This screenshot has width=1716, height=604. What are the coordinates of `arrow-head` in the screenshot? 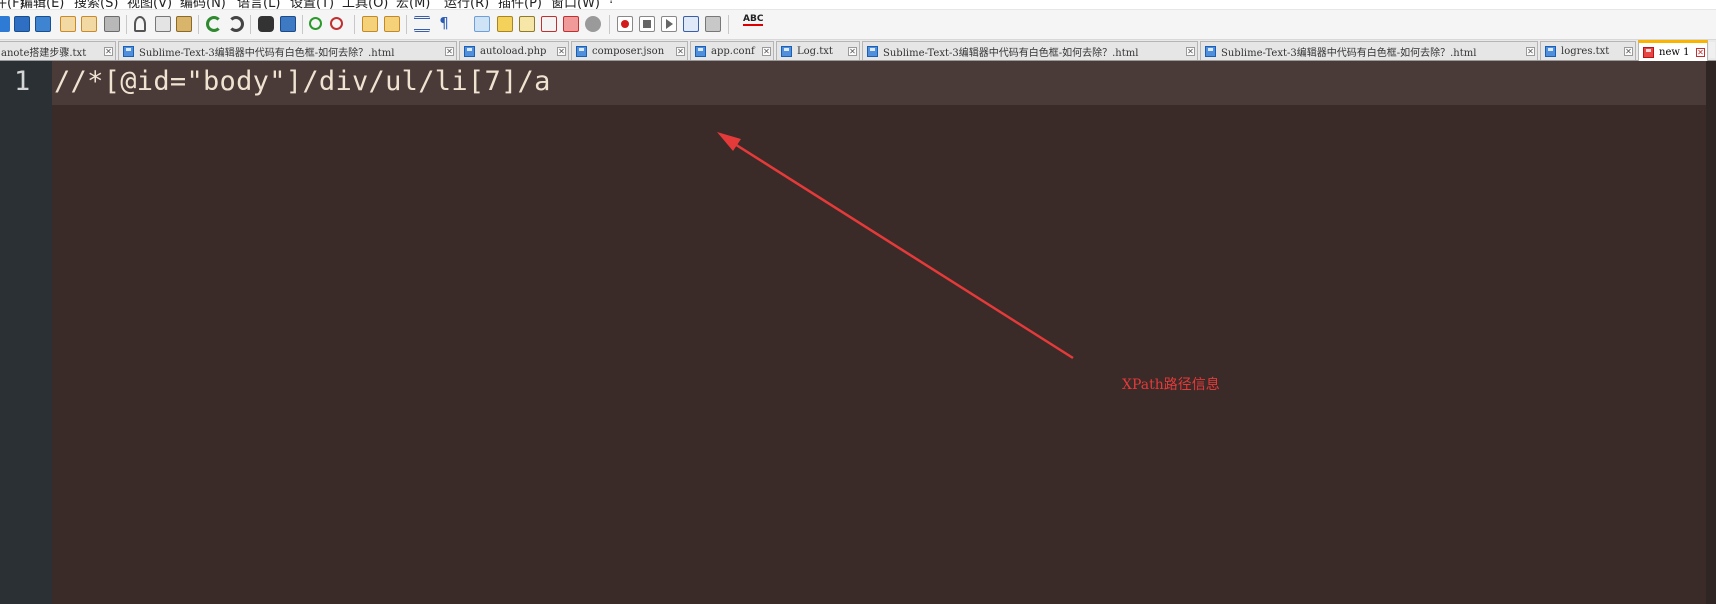 It's located at (729, 141).